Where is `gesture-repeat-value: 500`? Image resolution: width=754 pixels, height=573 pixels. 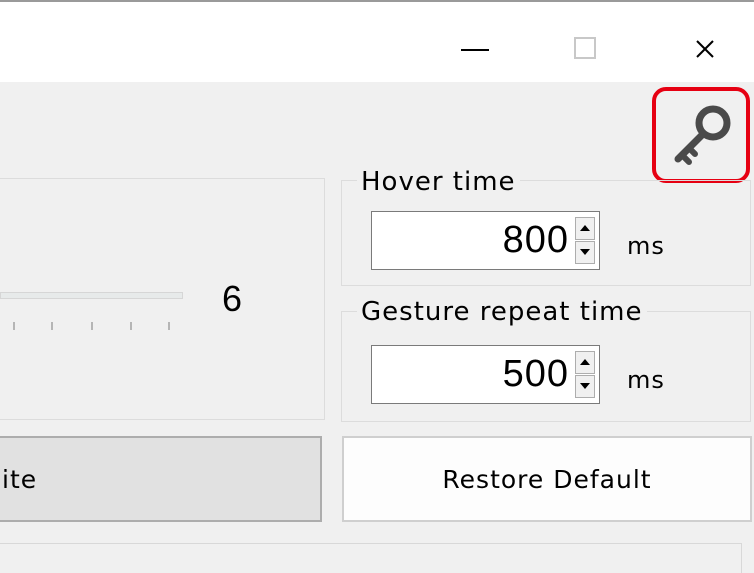 gesture-repeat-value: 500 is located at coordinates (535, 374).